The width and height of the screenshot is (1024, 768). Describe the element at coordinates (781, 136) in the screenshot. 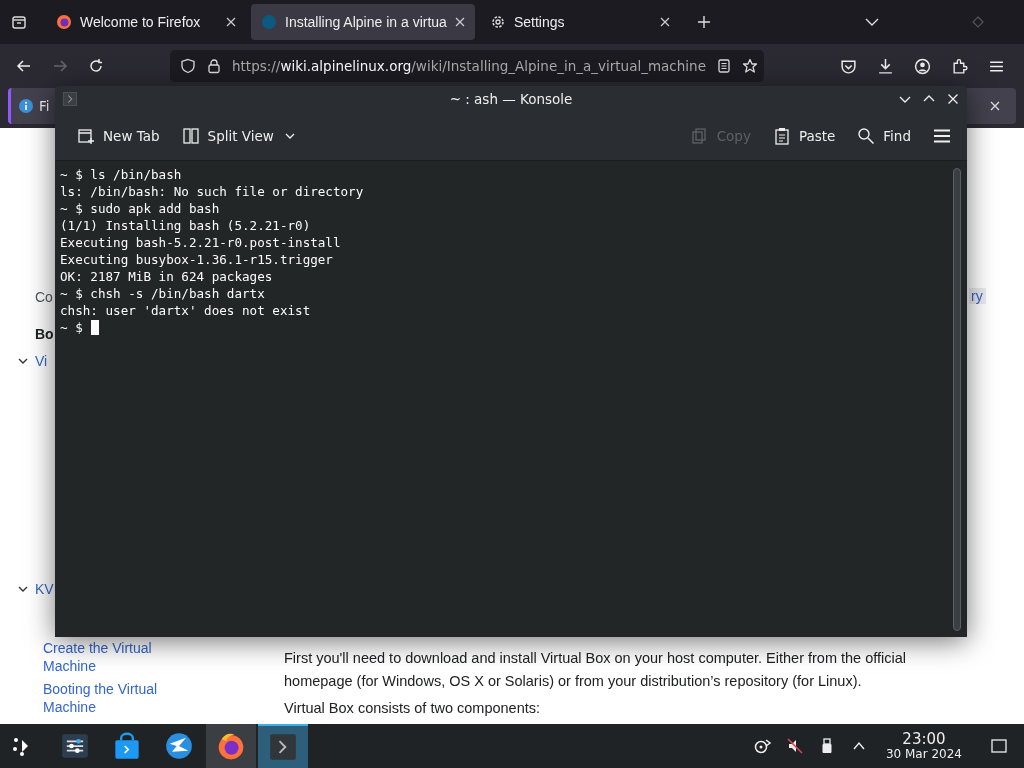

I see `clipboard-icon` at that location.